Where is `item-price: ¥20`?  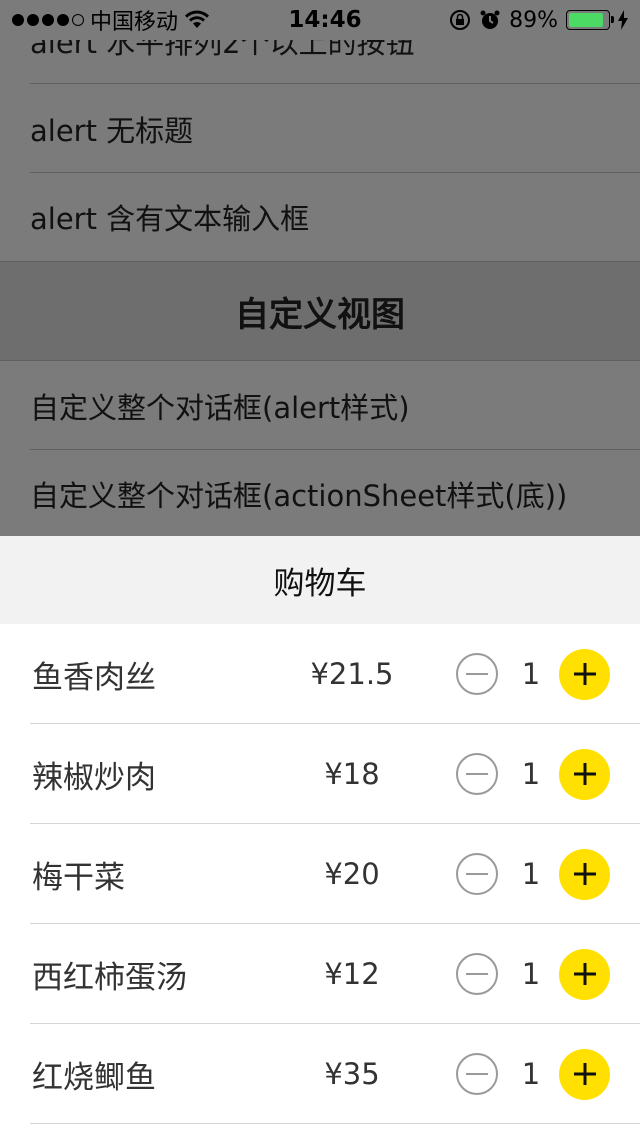
item-price: ¥20 is located at coordinates (352, 874).